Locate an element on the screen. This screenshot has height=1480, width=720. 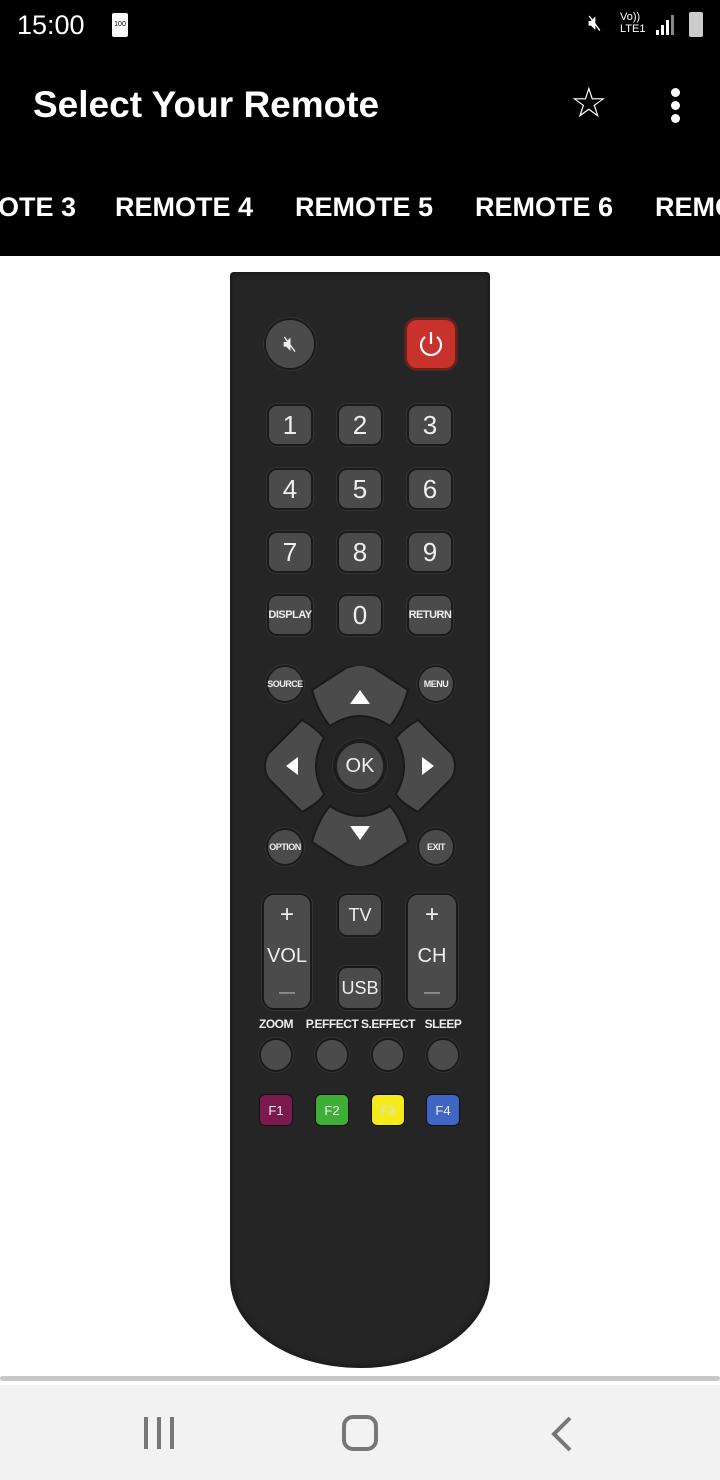
status-bar: 15:00 100 🔇︎ Vo)) LTE1 is located at coordinates (360, 26).